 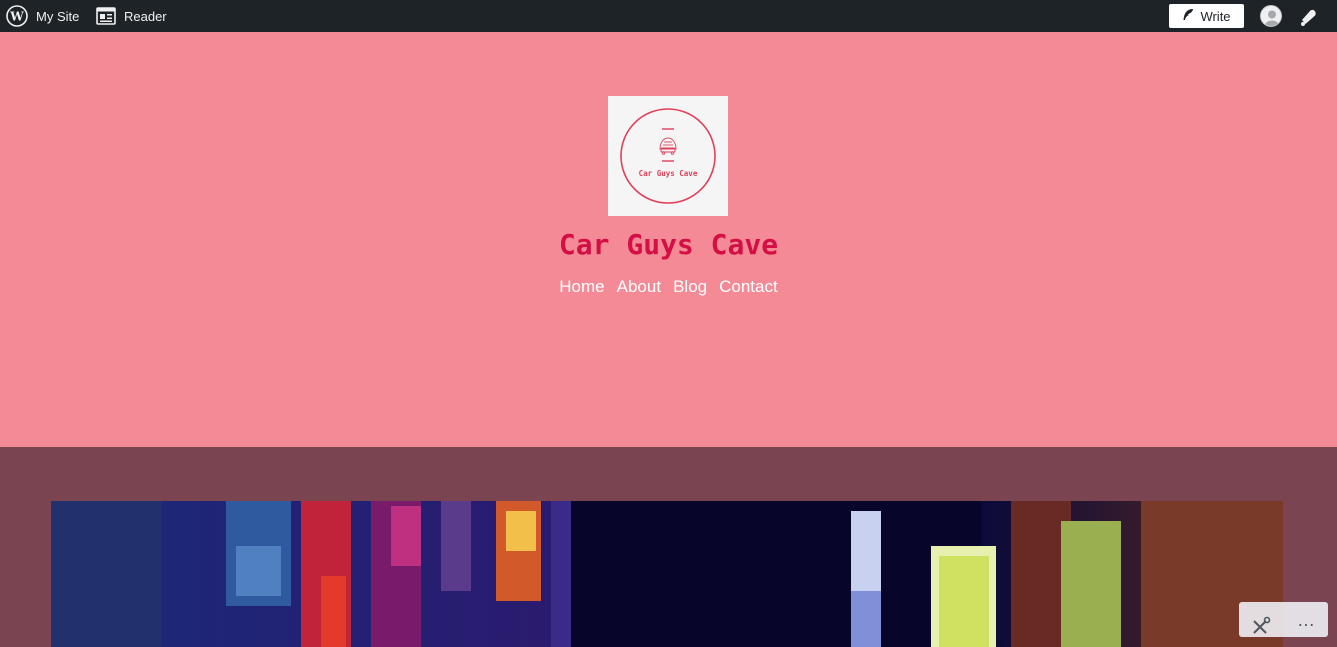 I want to click on tools-icon, so click(x=1261, y=626).